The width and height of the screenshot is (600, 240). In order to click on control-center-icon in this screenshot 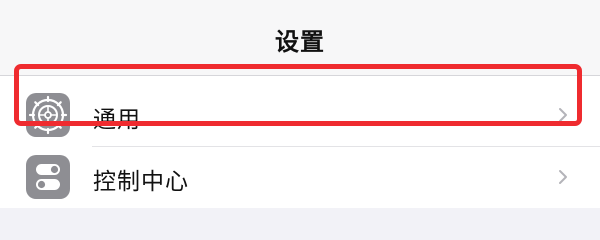, I will do `click(48, 177)`.